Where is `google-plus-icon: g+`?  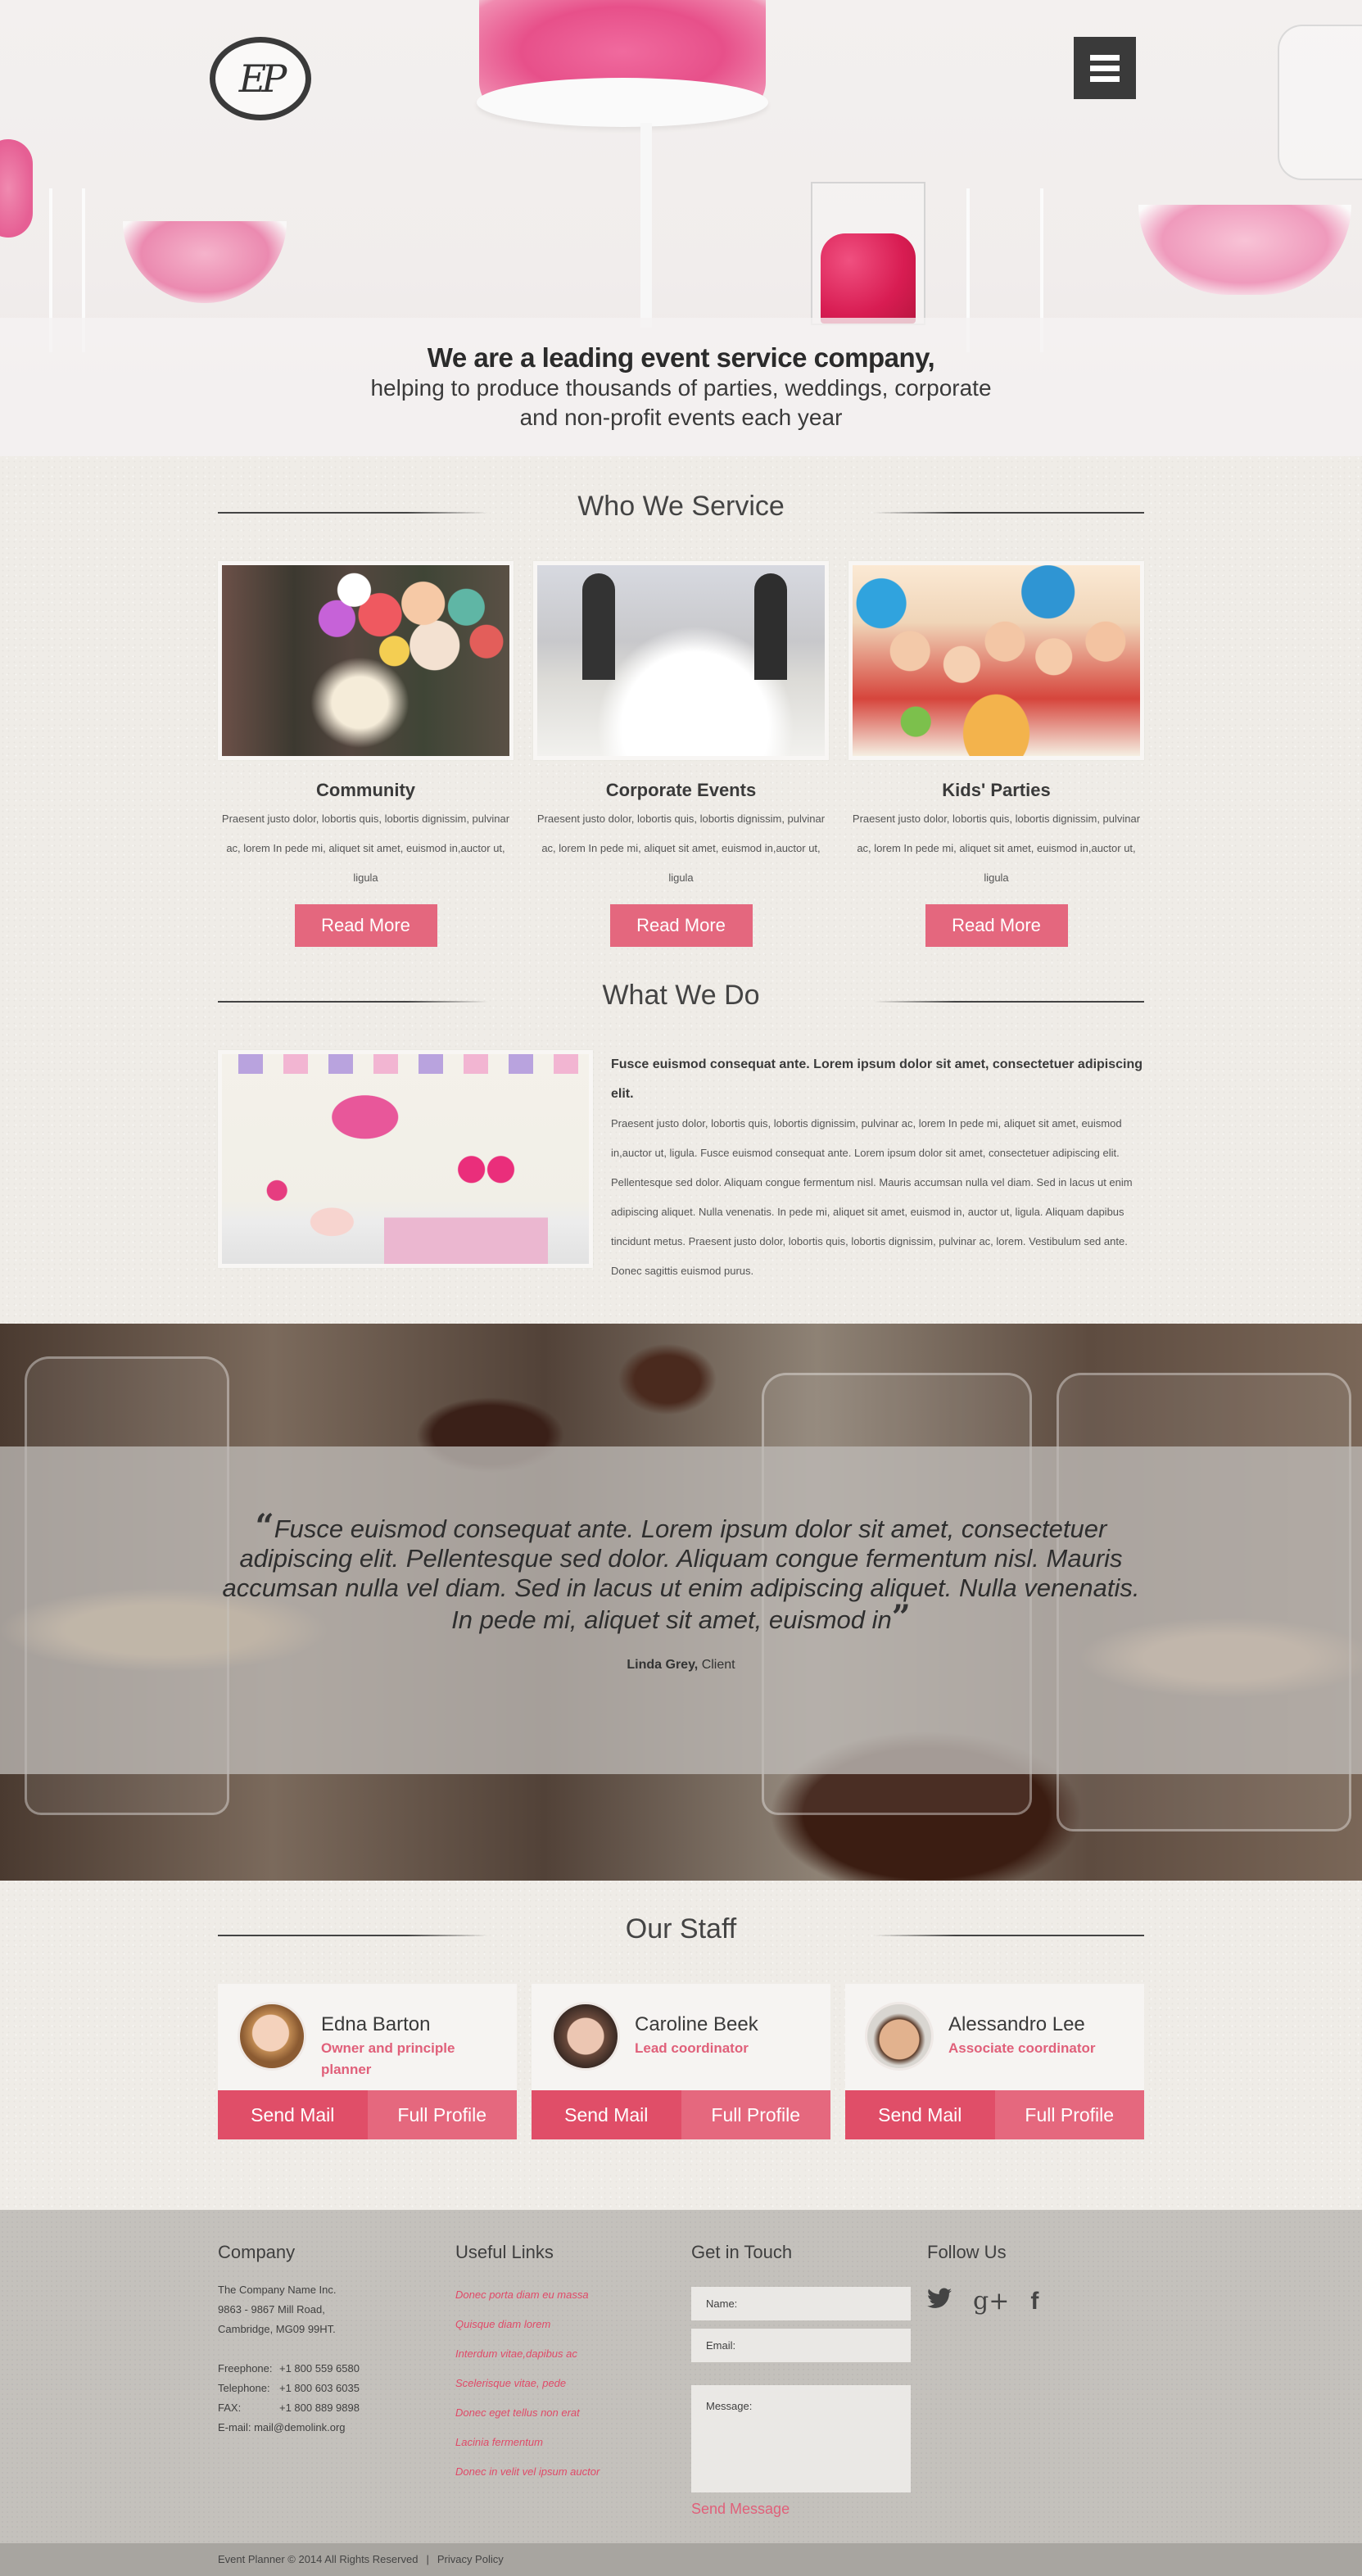
google-plus-icon: g+ is located at coordinates (991, 2301).